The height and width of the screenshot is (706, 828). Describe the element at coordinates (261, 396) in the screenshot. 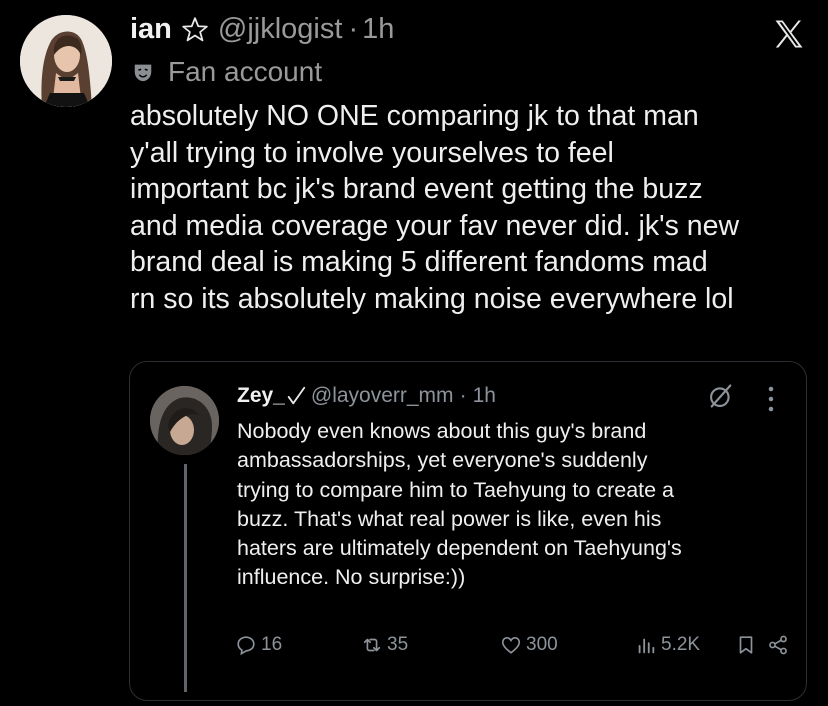

I see `quoted-display-name: Zey_` at that location.